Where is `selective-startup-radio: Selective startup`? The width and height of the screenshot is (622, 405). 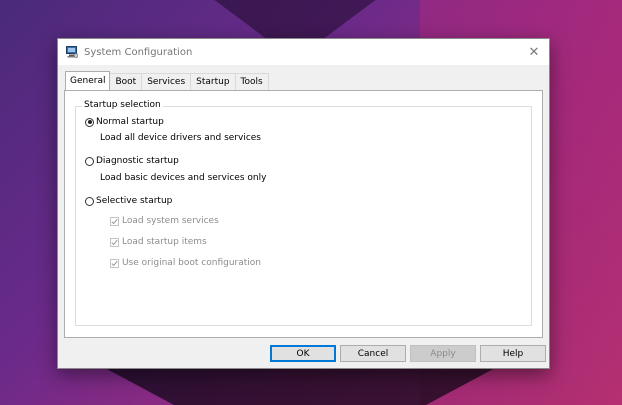
selective-startup-radio: Selective startup is located at coordinates (128, 201).